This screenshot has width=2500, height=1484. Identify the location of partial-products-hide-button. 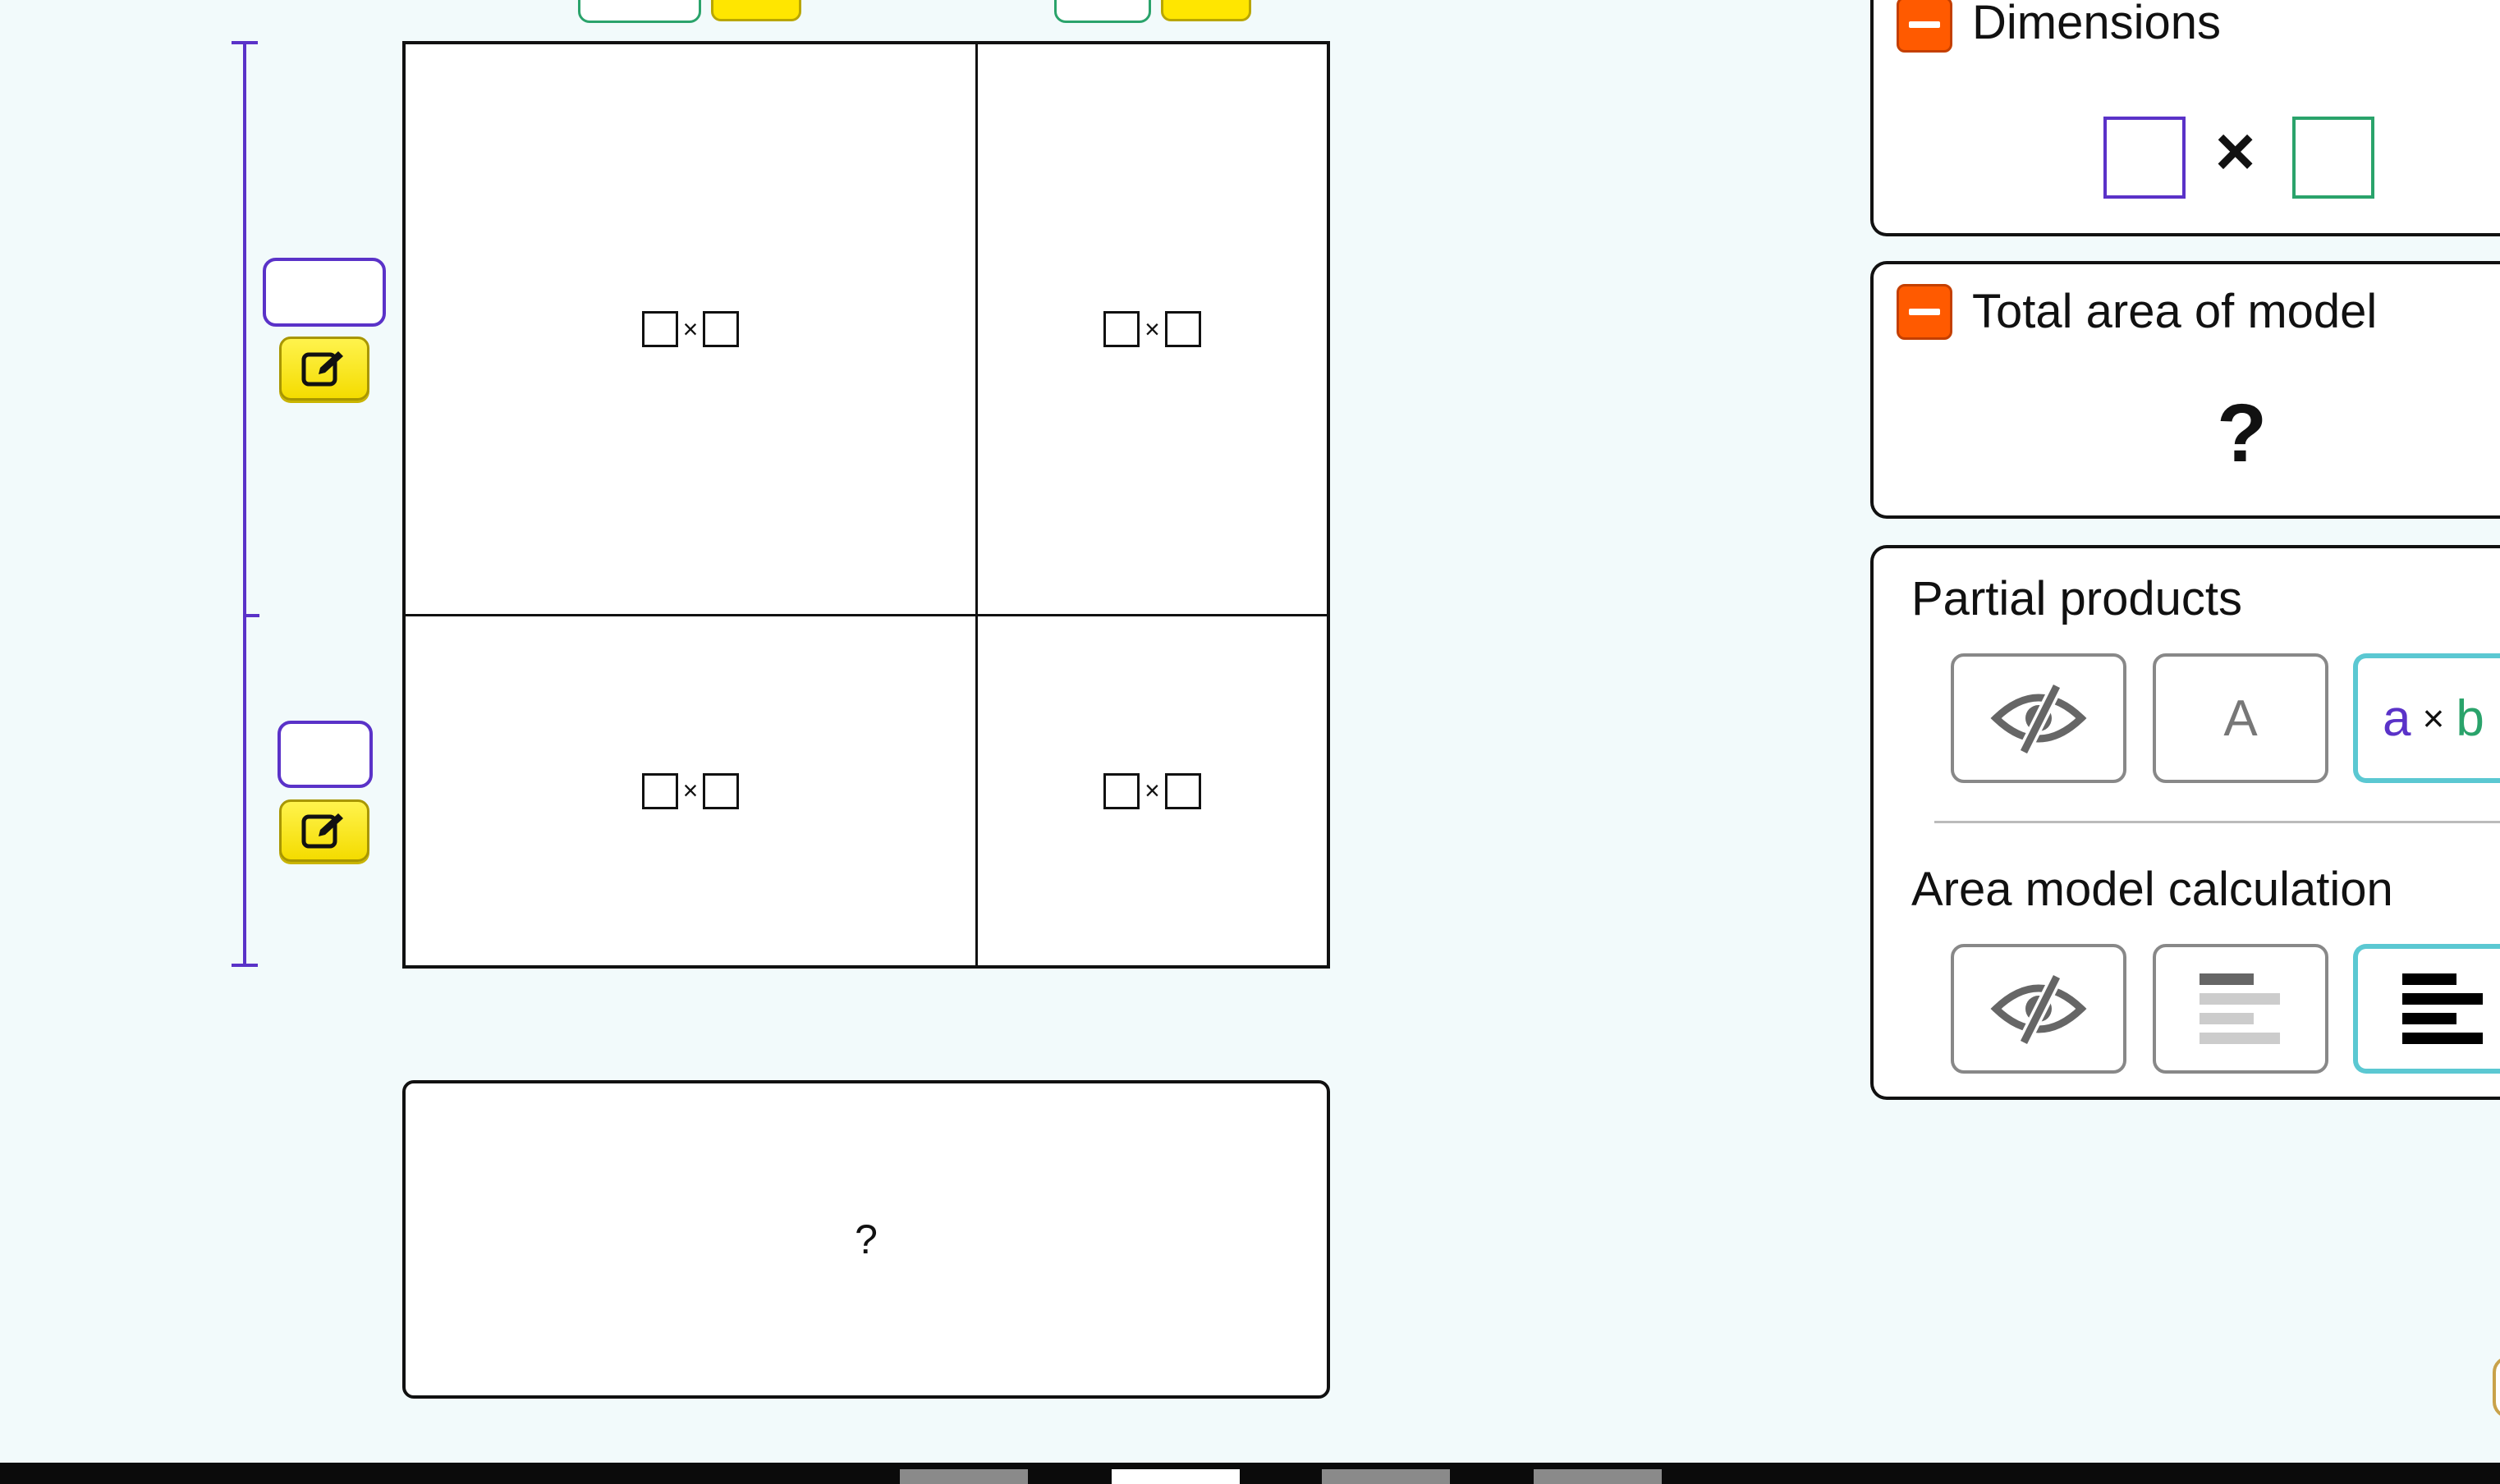
(2038, 718).